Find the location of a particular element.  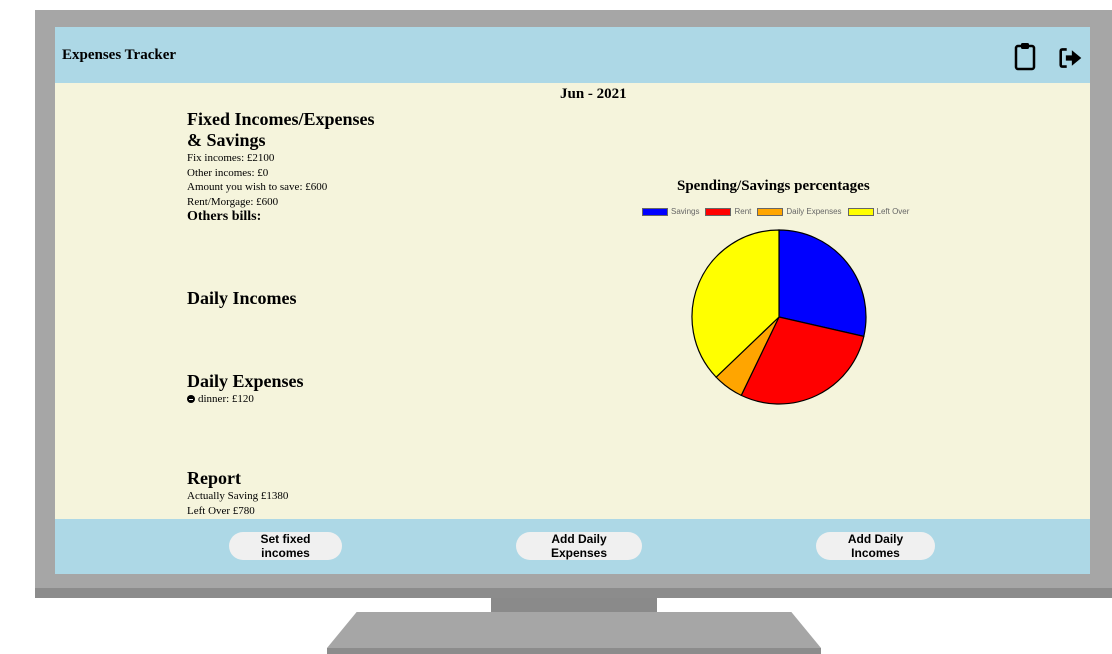

legend-label: Left Over is located at coordinates (893, 211).